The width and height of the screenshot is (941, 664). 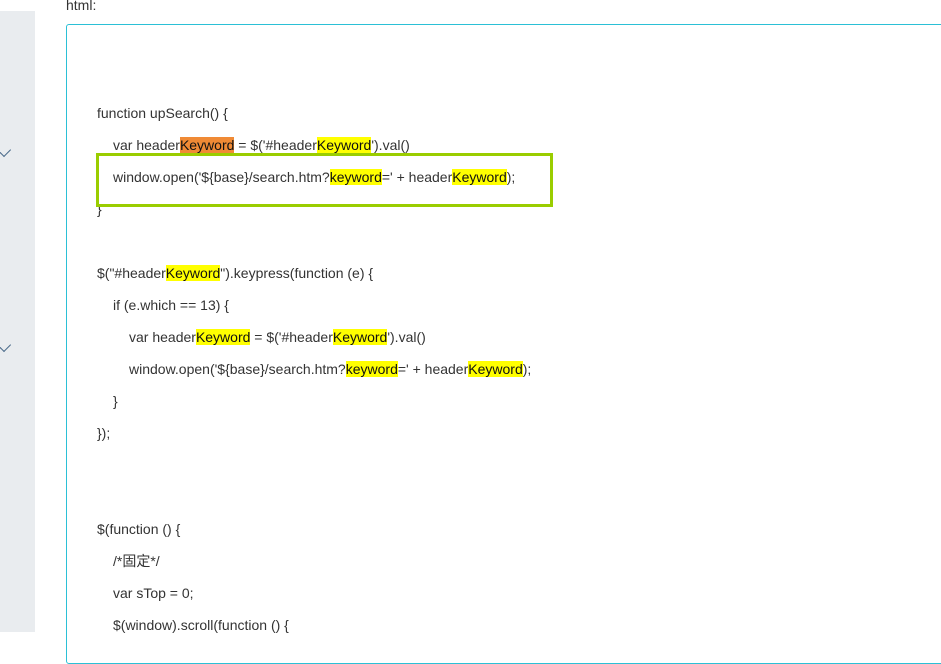 What do you see at coordinates (371, 369) in the screenshot?
I see `search-match-highlight: keyword` at bounding box center [371, 369].